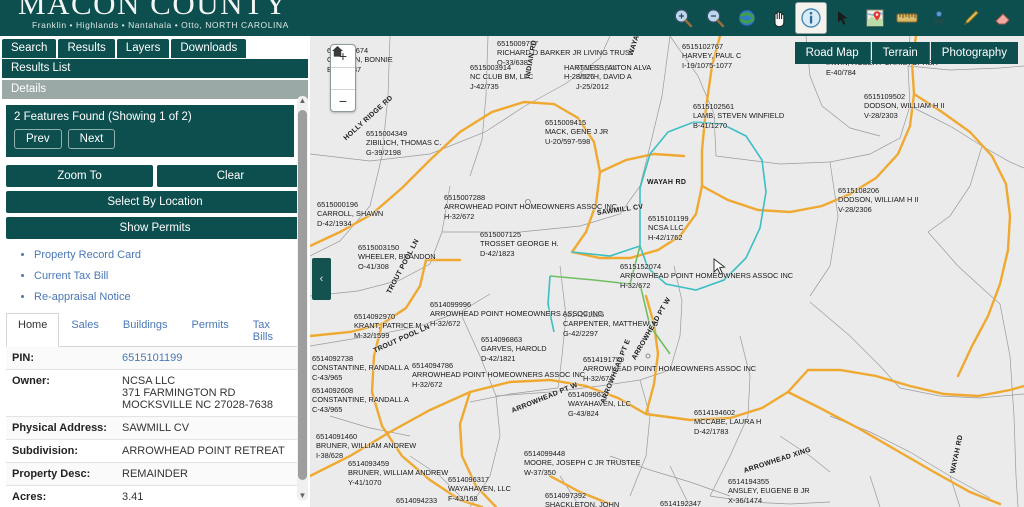  I want to click on table-row: Physical Address: SAWMILL CV, so click(152, 428).